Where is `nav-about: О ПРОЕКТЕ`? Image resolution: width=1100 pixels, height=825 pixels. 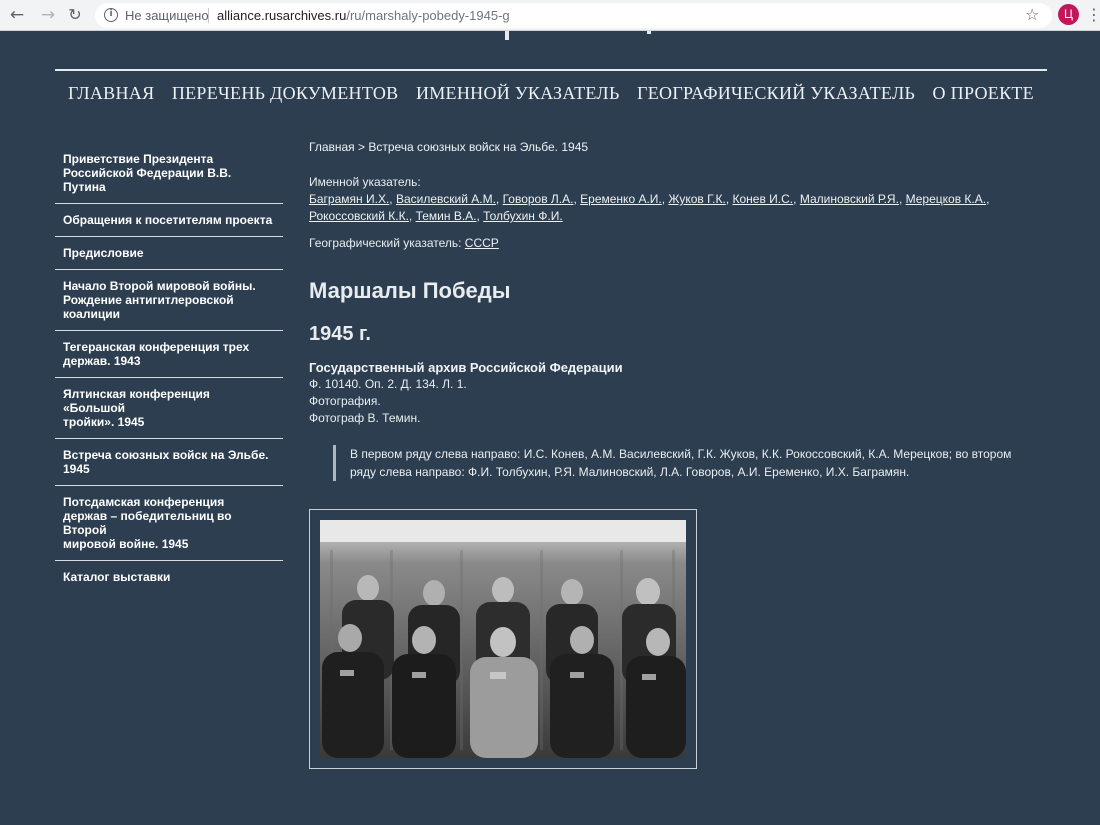
nav-about: О ПРОЕКТЕ is located at coordinates (983, 93).